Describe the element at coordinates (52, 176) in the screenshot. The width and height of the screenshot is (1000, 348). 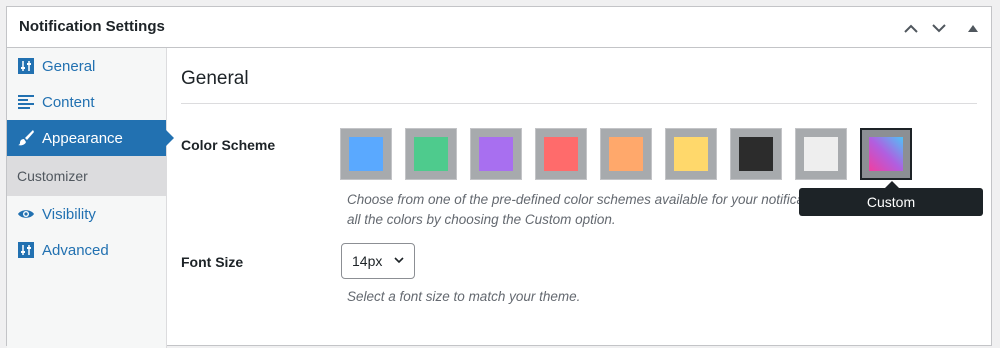
I see `sidebar-subitem-label: Customizer` at that location.